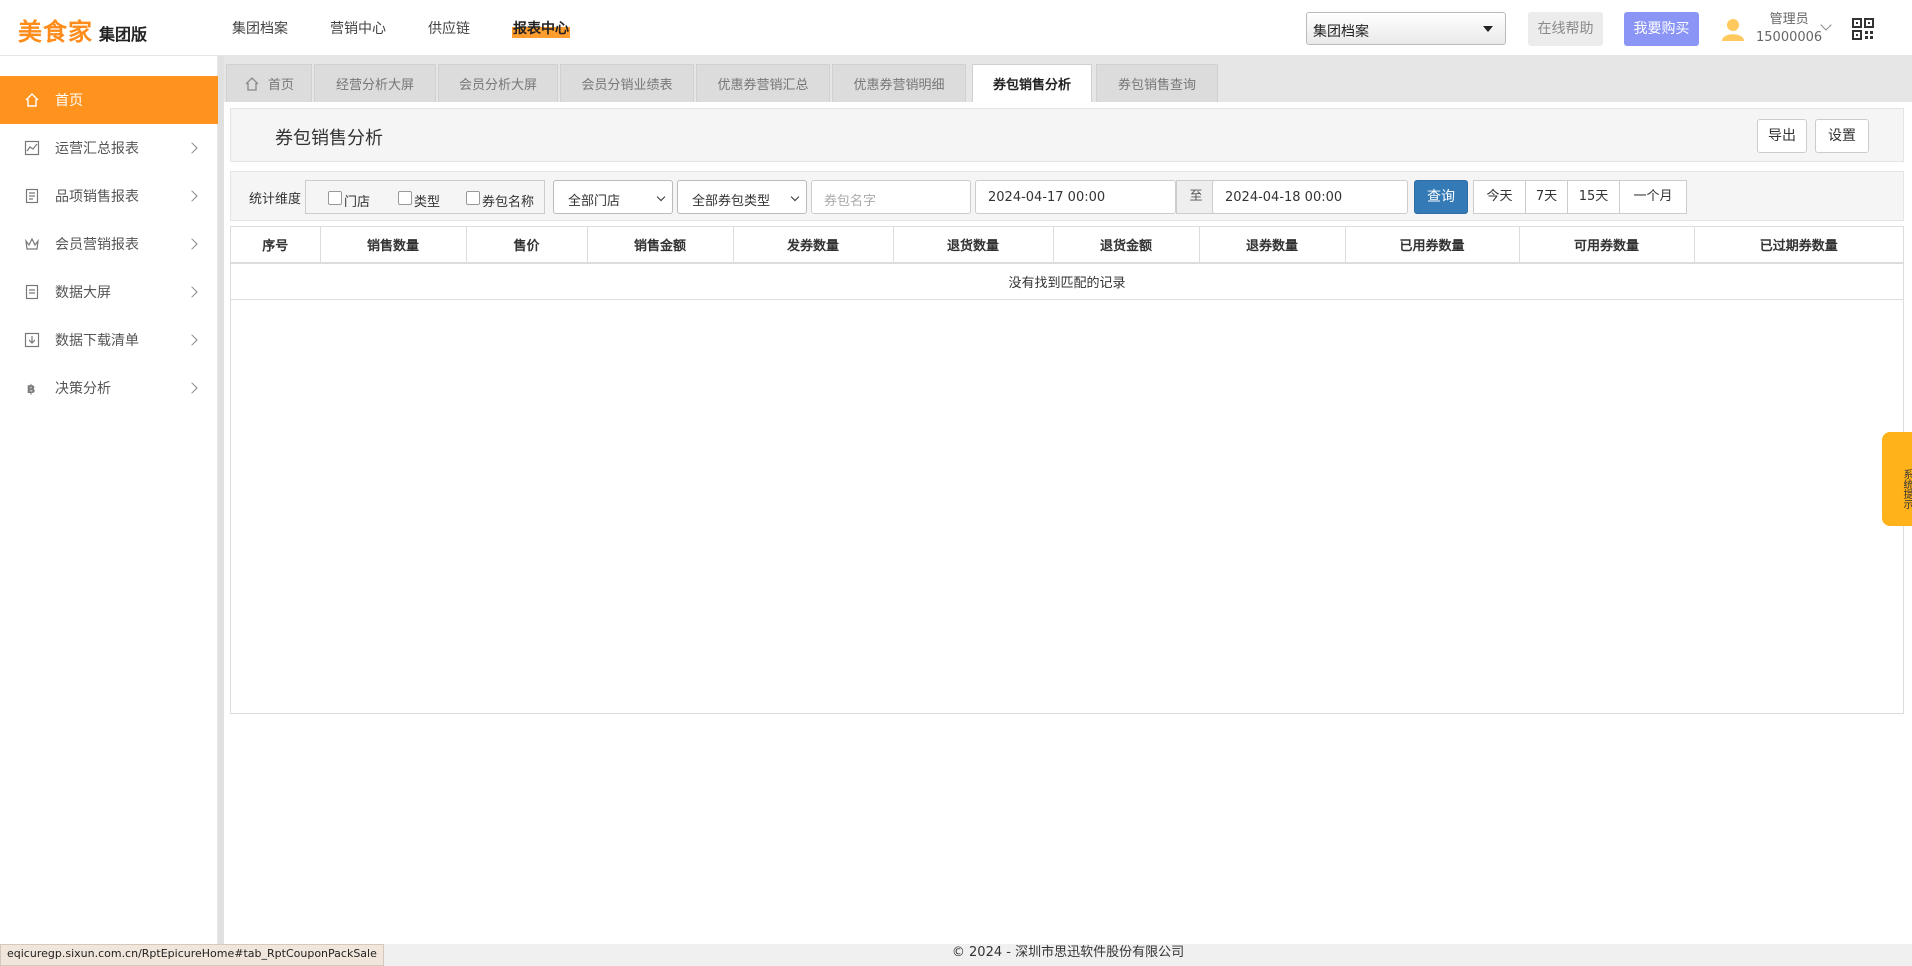  I want to click on range-month-button: 一个月, so click(1653, 197).